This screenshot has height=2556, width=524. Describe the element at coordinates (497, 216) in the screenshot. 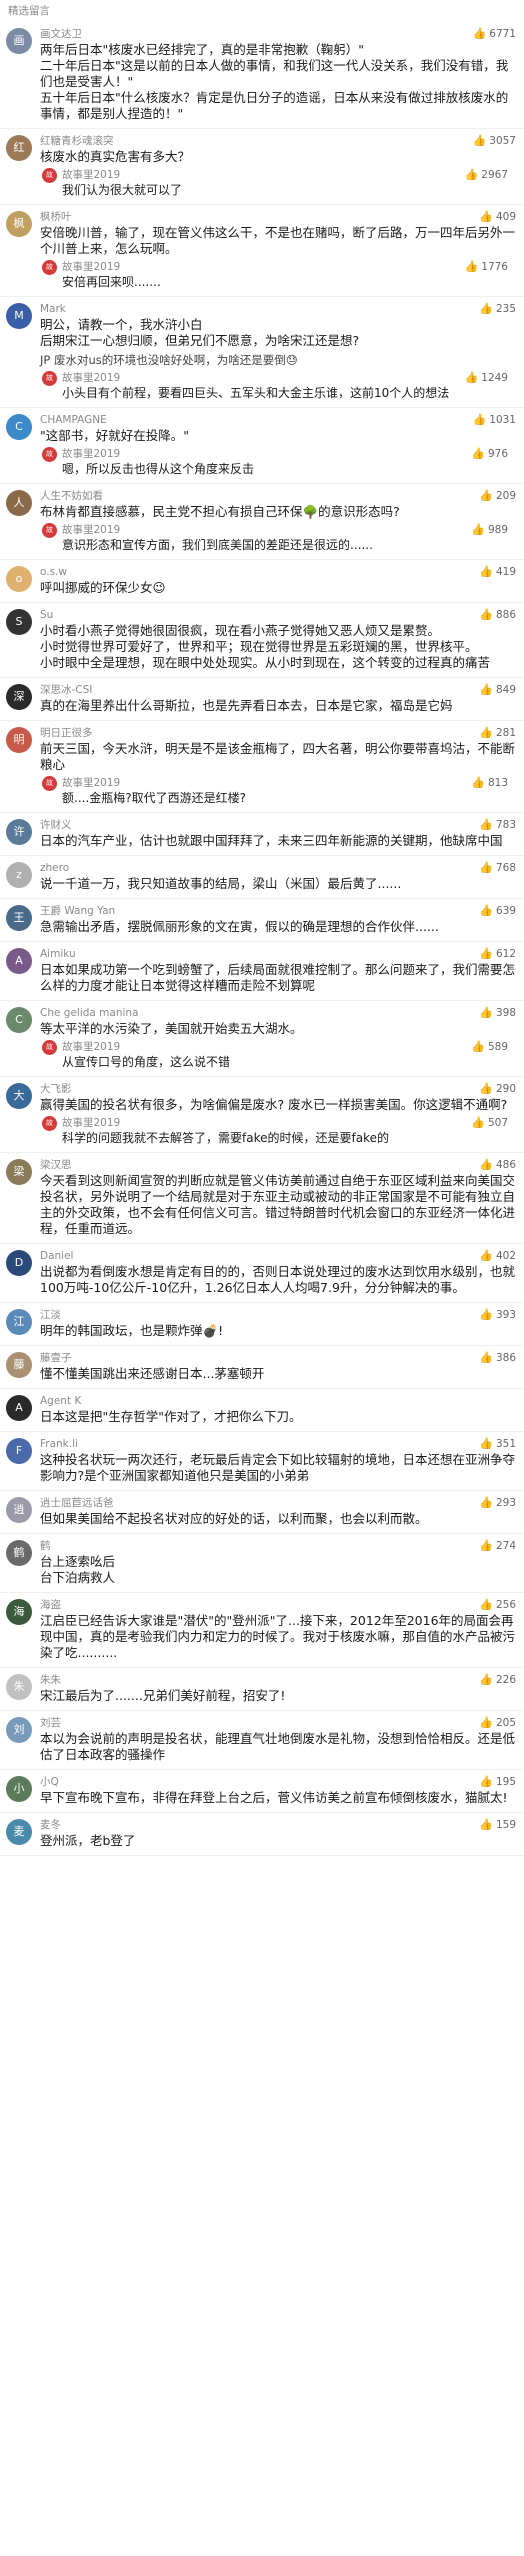

I see `like-button: 👍 409` at that location.